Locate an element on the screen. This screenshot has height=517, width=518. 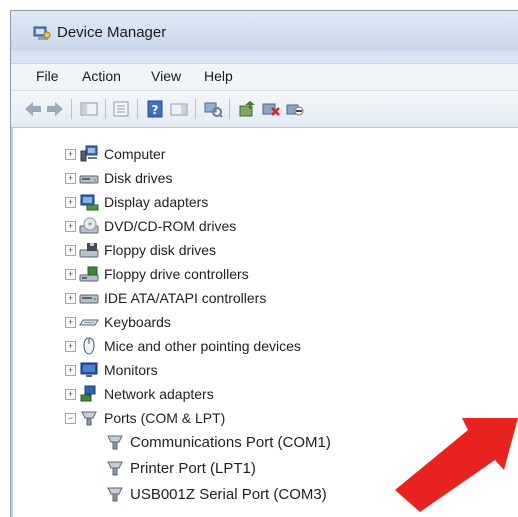
tree-node-display-adapters: + Display adapters is located at coordinates (136, 202).